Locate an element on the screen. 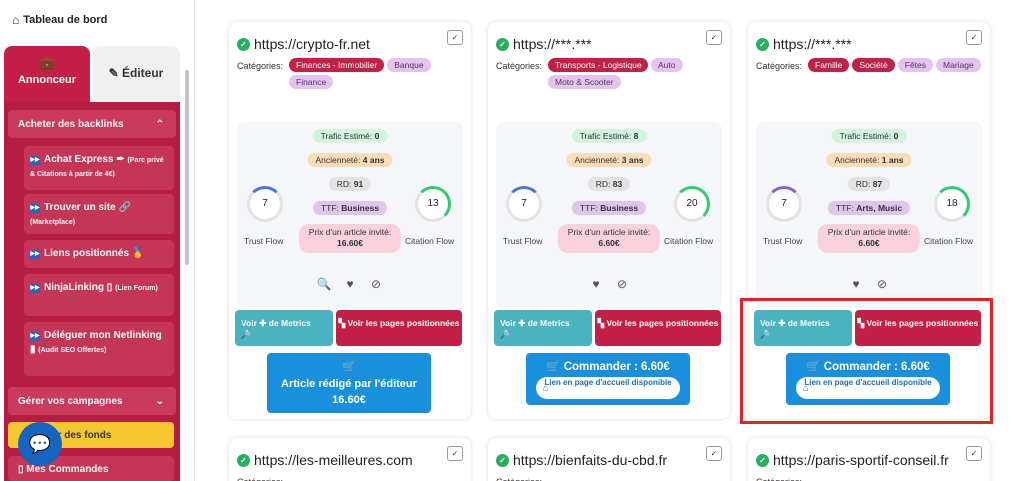 The width and height of the screenshot is (1024, 481). tab-advertiser: 💼 Annonceur is located at coordinates (47, 74).